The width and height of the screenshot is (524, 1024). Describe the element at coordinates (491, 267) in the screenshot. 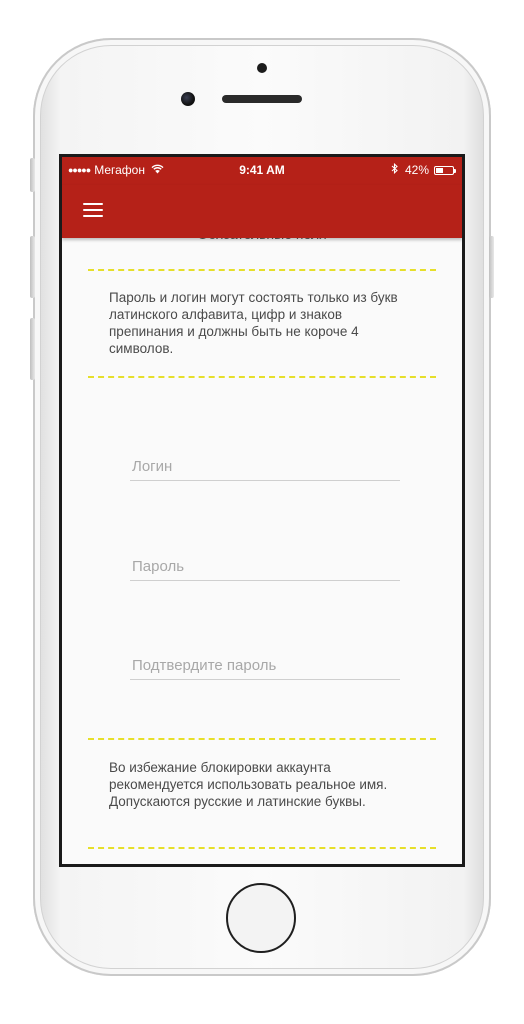

I see `power-button` at that location.